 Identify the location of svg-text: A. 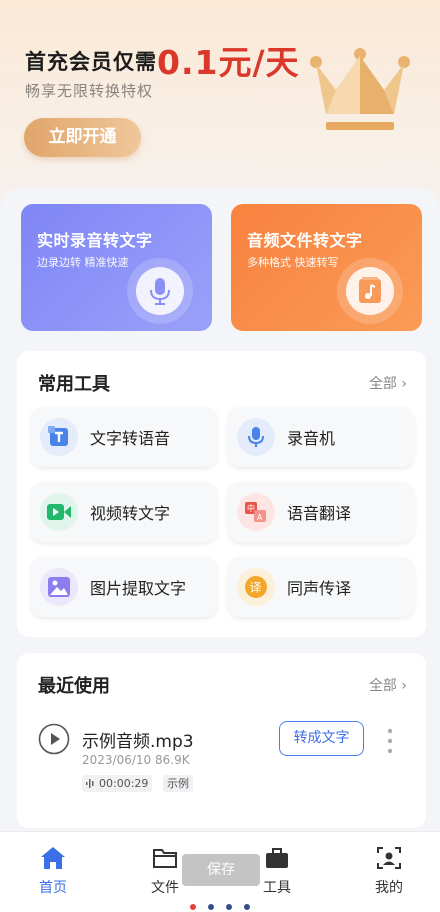
(260, 517).